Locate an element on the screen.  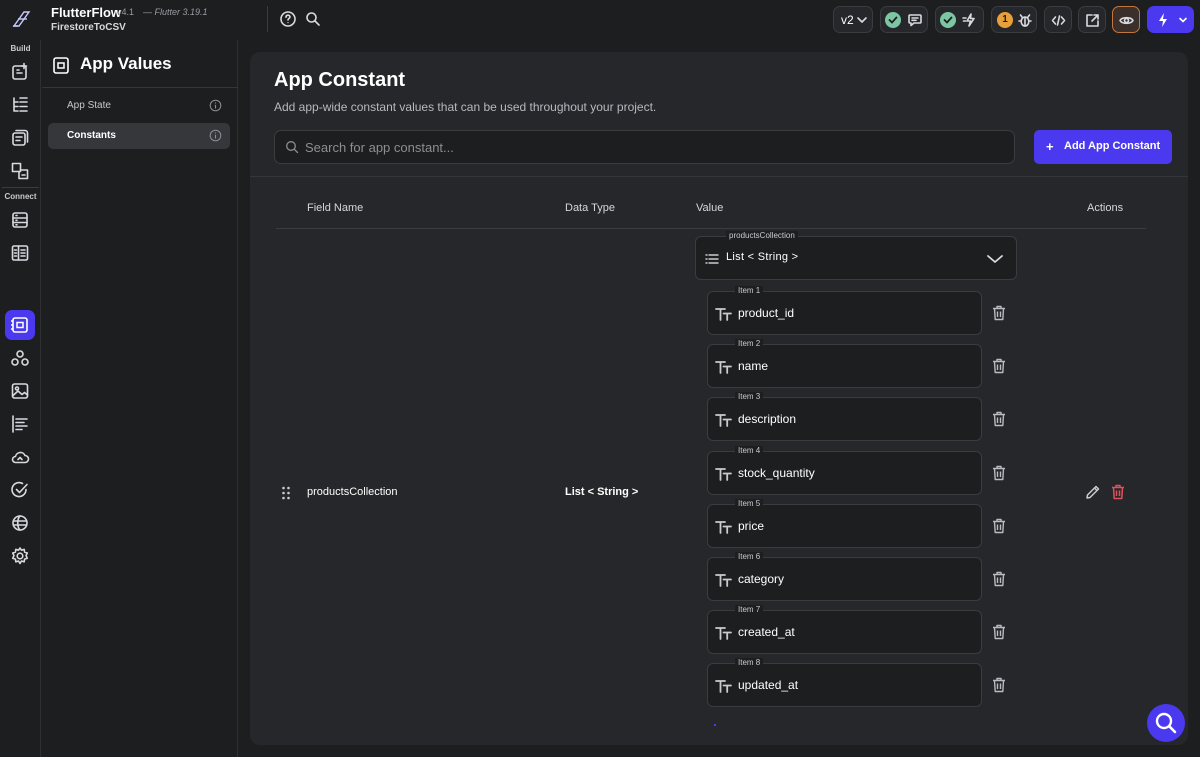
widget-palette-icon is located at coordinates (20, 72).